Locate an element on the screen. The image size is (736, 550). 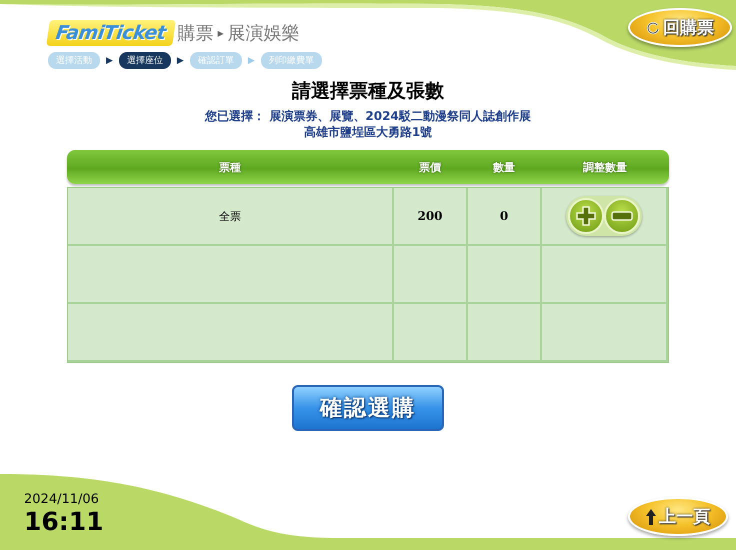
selection-summary: 您已選擇： 展演票券、展覽、2024駁二動漫祭同人誌創作展 is located at coordinates (368, 116).